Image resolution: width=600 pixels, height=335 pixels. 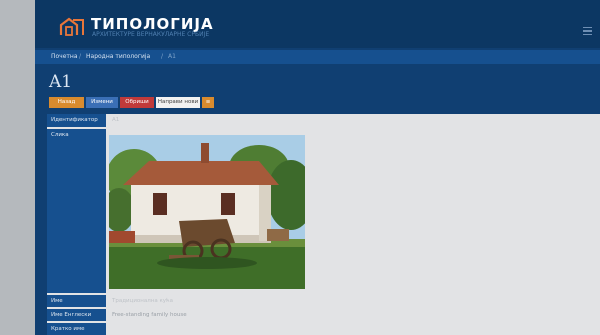 I want to click on row-short-name: Кратко име, so click(x=323, y=329).